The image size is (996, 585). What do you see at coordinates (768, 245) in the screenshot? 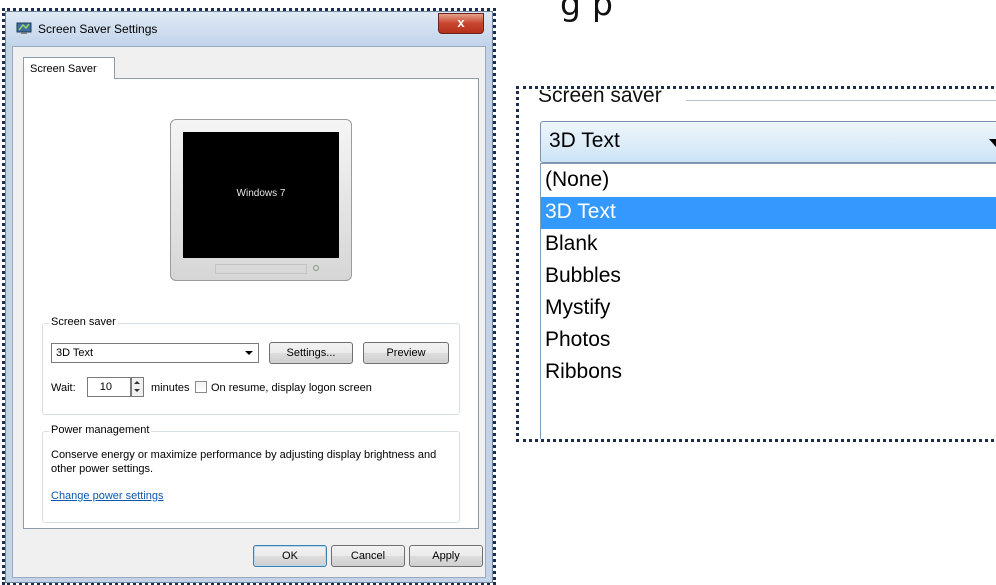
I see `option-blank: Blank` at bounding box center [768, 245].